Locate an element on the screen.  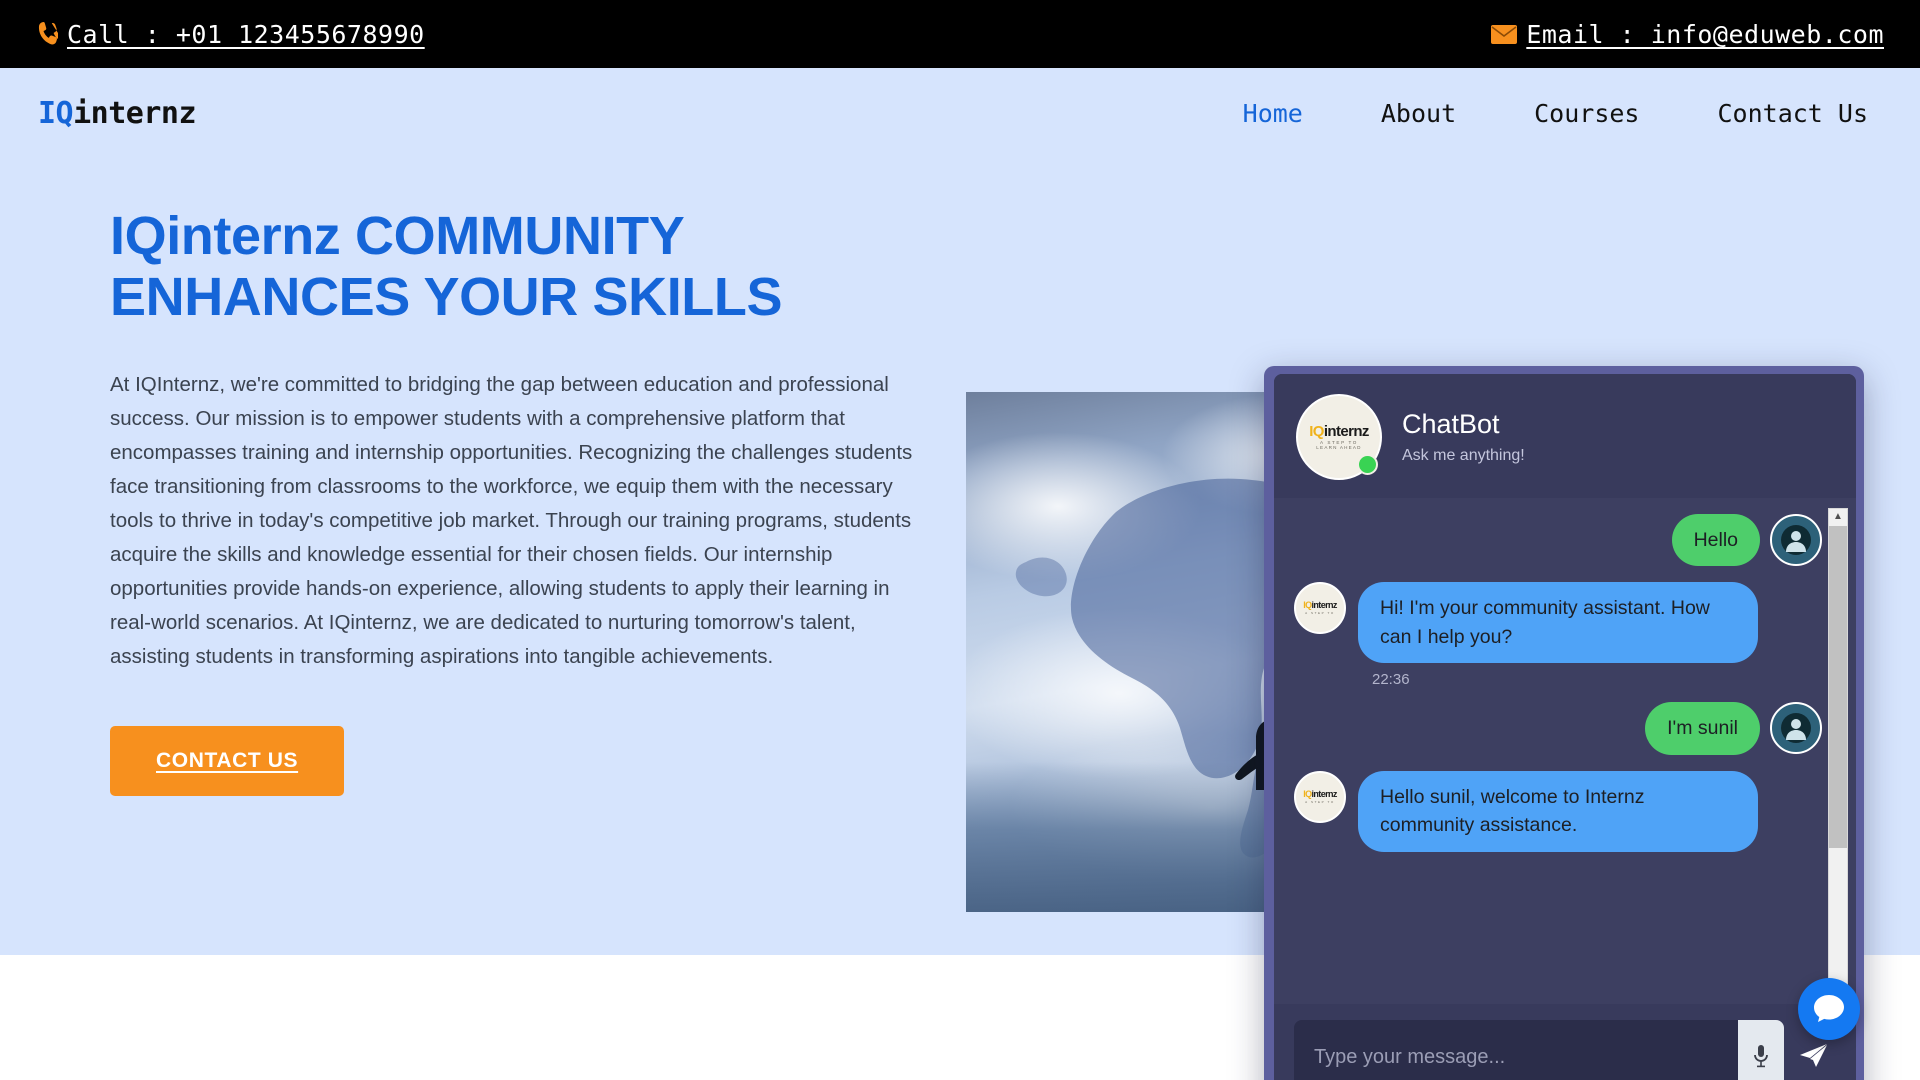
phone-link: Call : +01 123455678990 is located at coordinates (231, 34).